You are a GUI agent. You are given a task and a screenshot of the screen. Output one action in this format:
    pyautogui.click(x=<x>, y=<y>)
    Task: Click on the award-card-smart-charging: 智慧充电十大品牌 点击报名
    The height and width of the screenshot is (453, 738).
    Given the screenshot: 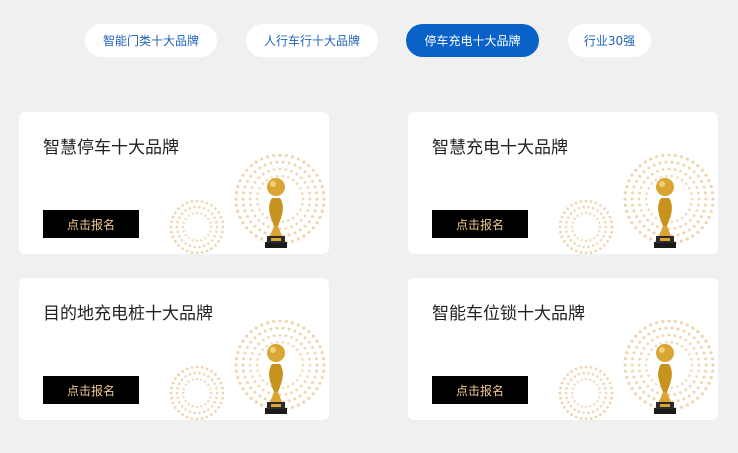 What is the action you would take?
    pyautogui.click(x=563, y=183)
    